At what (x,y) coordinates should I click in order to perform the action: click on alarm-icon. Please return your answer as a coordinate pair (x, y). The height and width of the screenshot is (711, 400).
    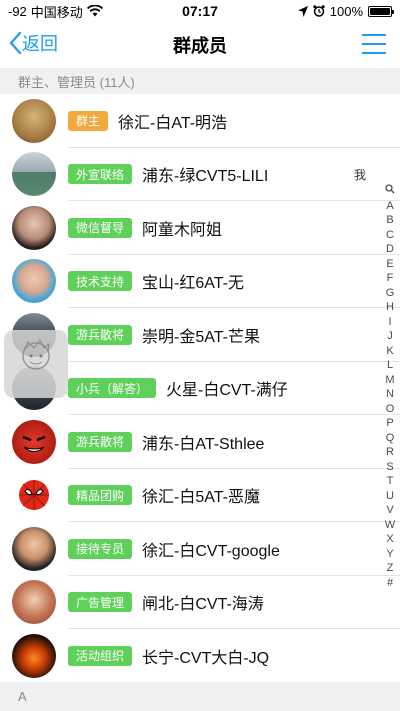
    Looking at the image, I should click on (319, 11).